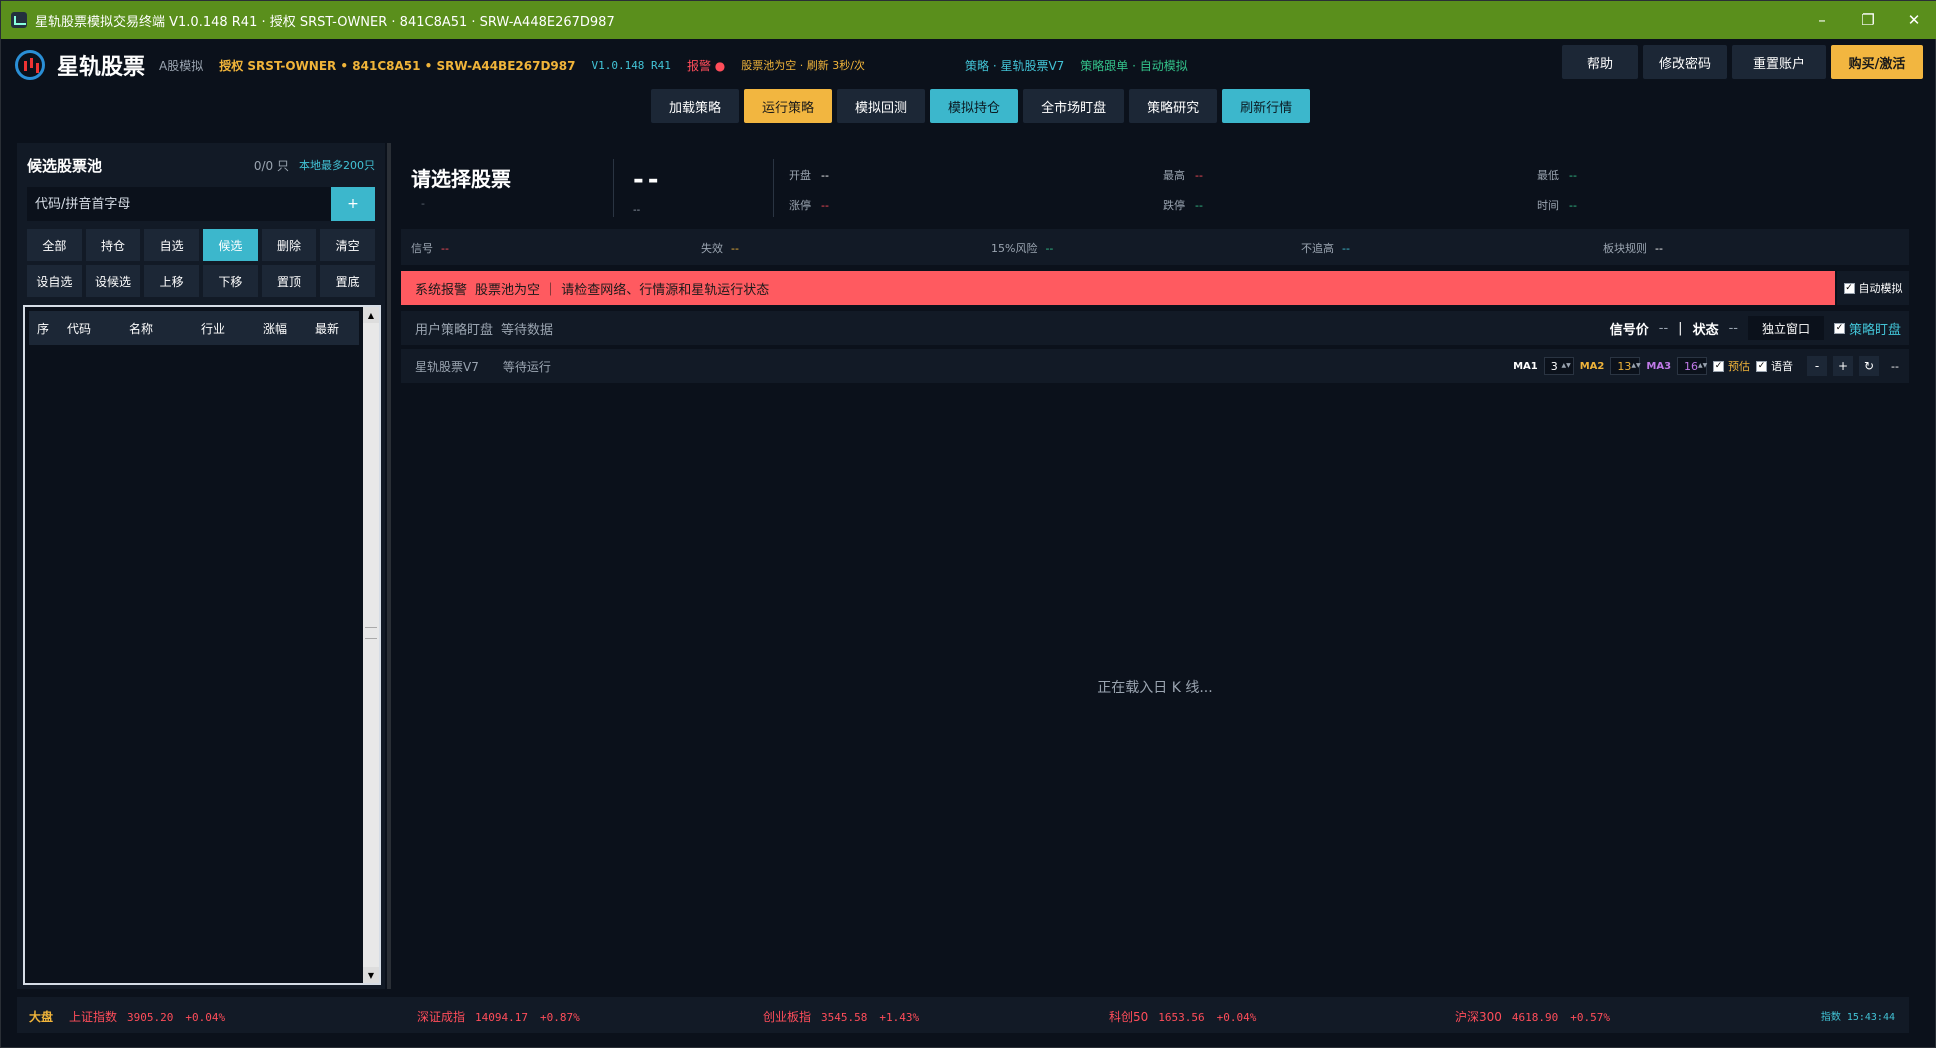  What do you see at coordinates (1822, 20) in the screenshot?
I see `minimize-button: –` at bounding box center [1822, 20].